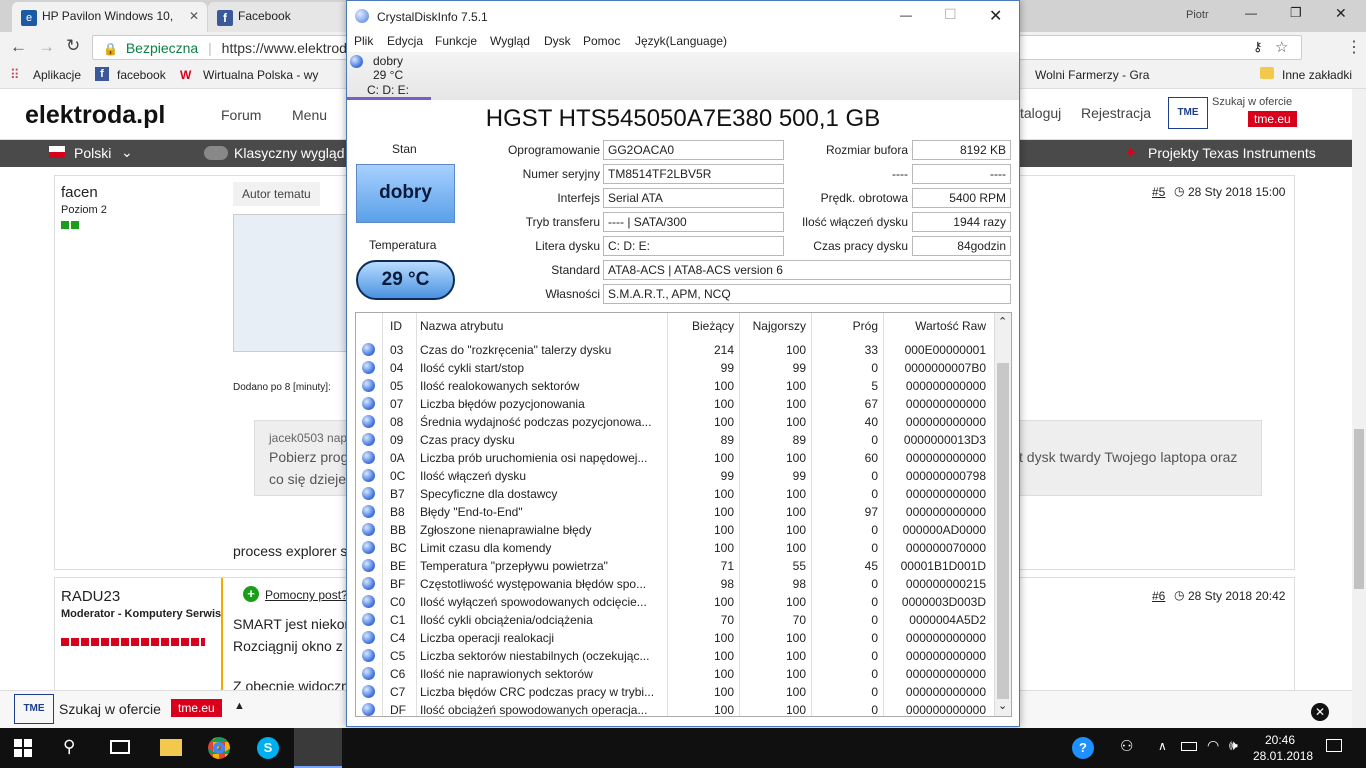  What do you see at coordinates (510, 41) in the screenshot?
I see `menu-wyglad: Wygląd` at bounding box center [510, 41].